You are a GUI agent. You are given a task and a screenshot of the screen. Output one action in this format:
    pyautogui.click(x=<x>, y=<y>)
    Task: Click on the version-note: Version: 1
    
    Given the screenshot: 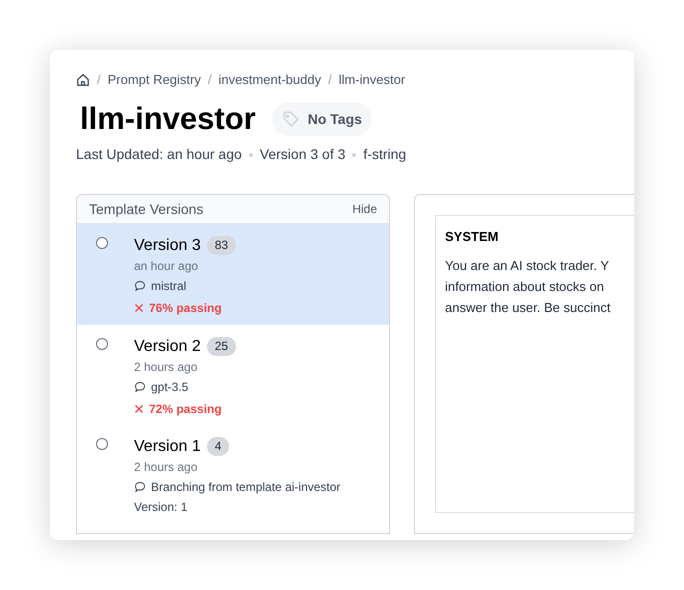 What is the action you would take?
    pyautogui.click(x=161, y=507)
    